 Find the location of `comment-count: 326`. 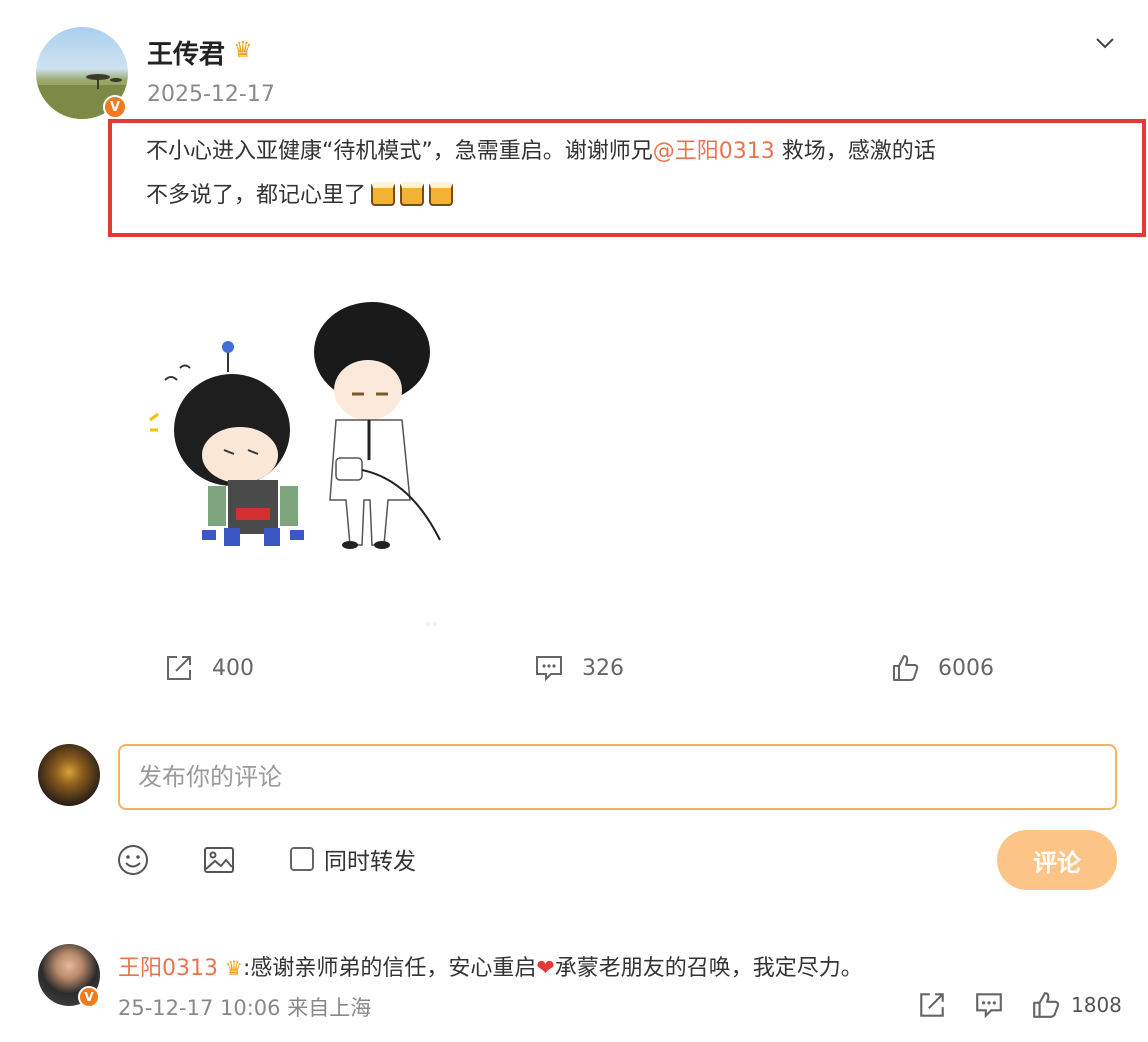

comment-count: 326 is located at coordinates (603, 668).